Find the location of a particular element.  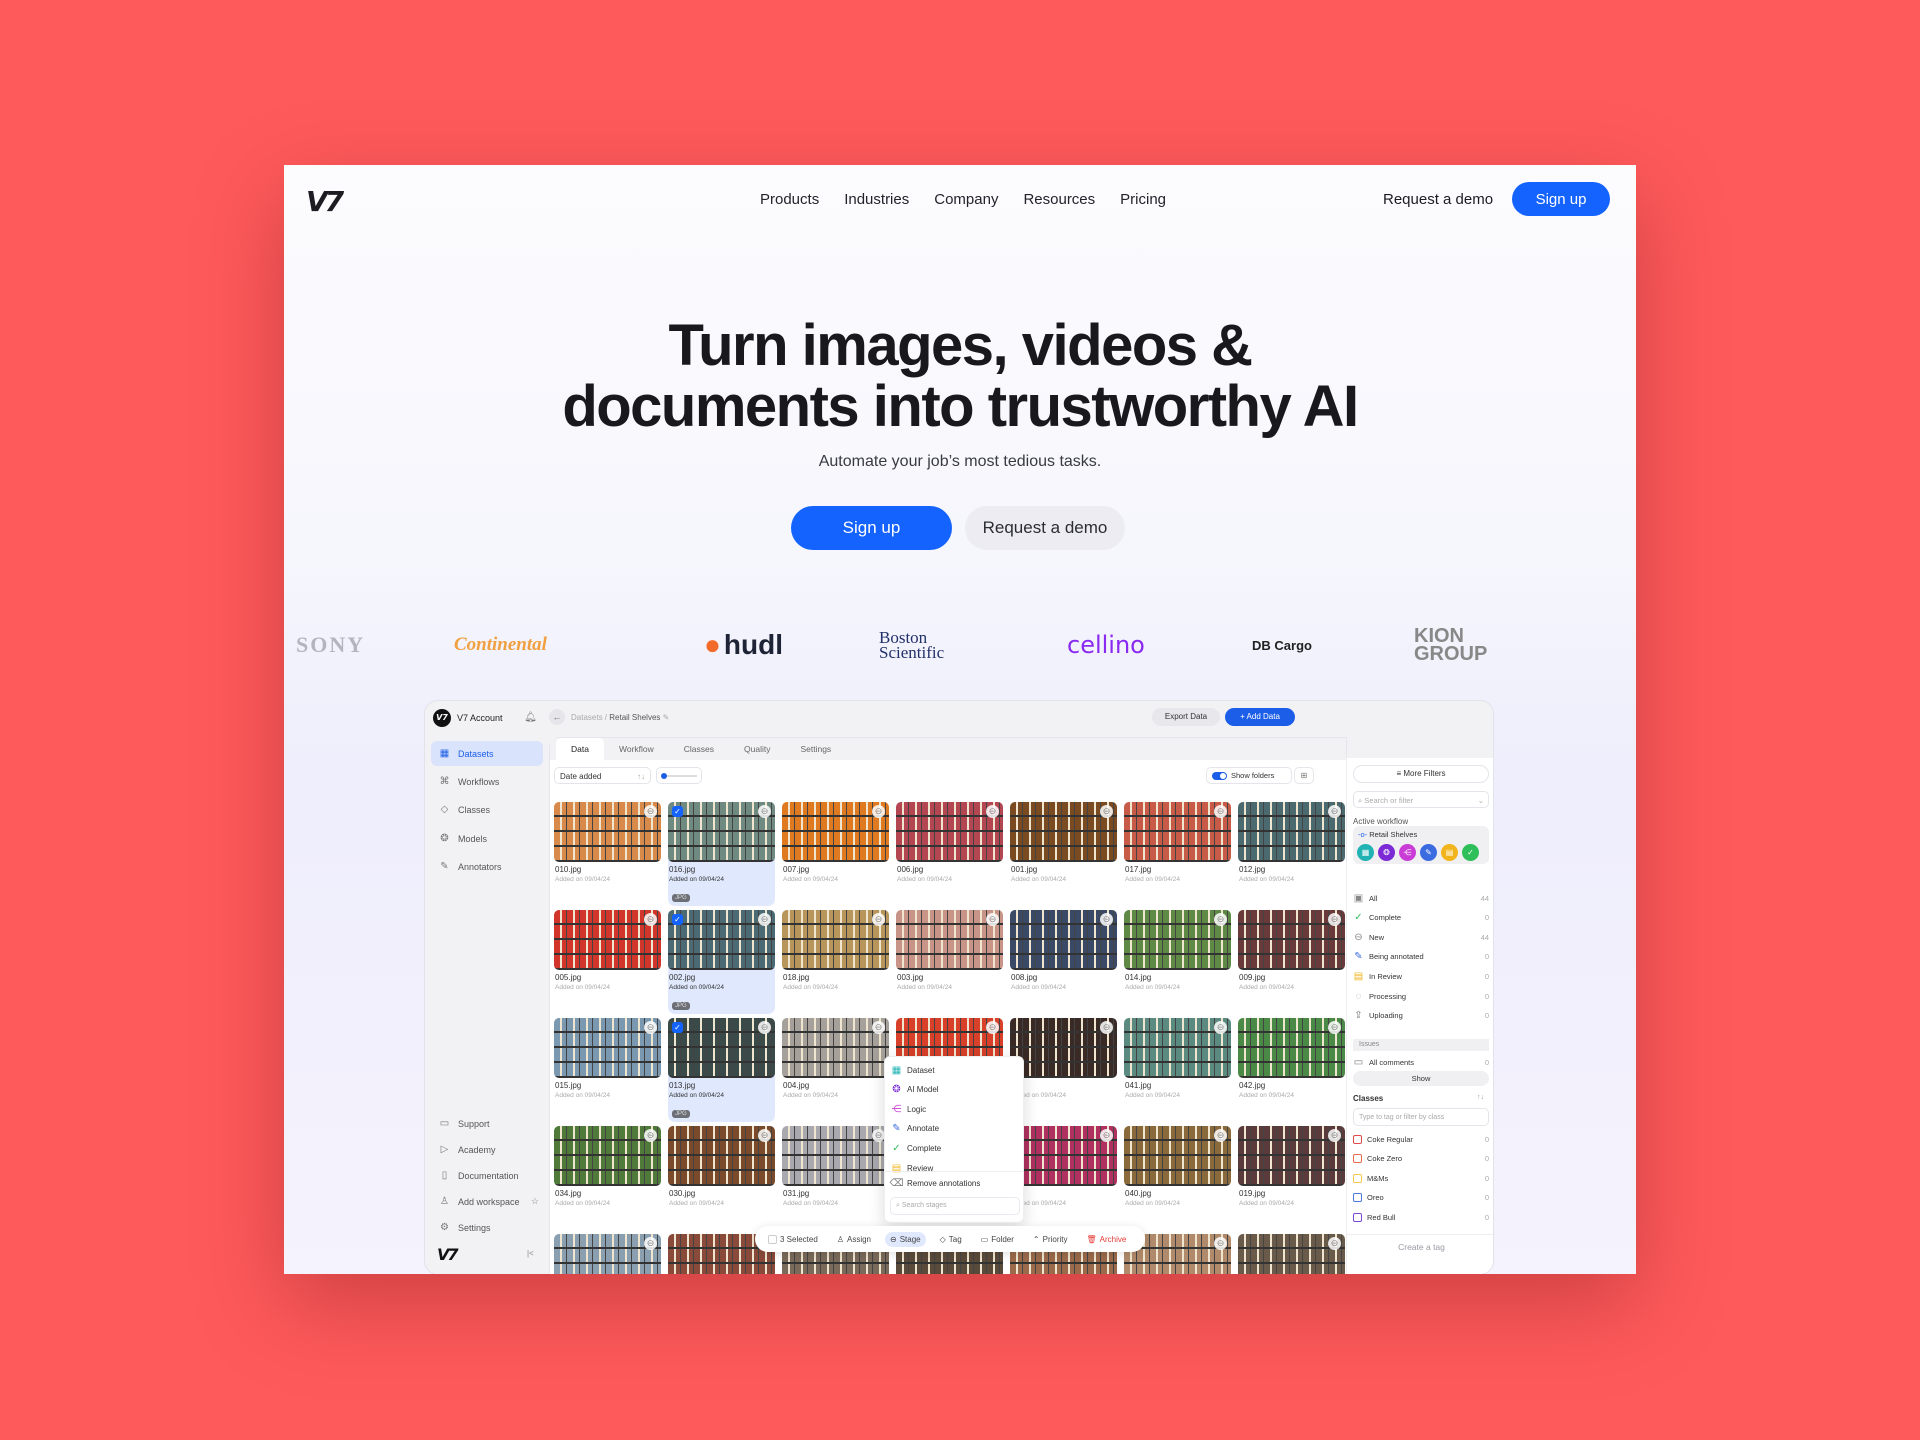

sidebar-item-documentation: ▯ Documentation is located at coordinates (487, 1175).